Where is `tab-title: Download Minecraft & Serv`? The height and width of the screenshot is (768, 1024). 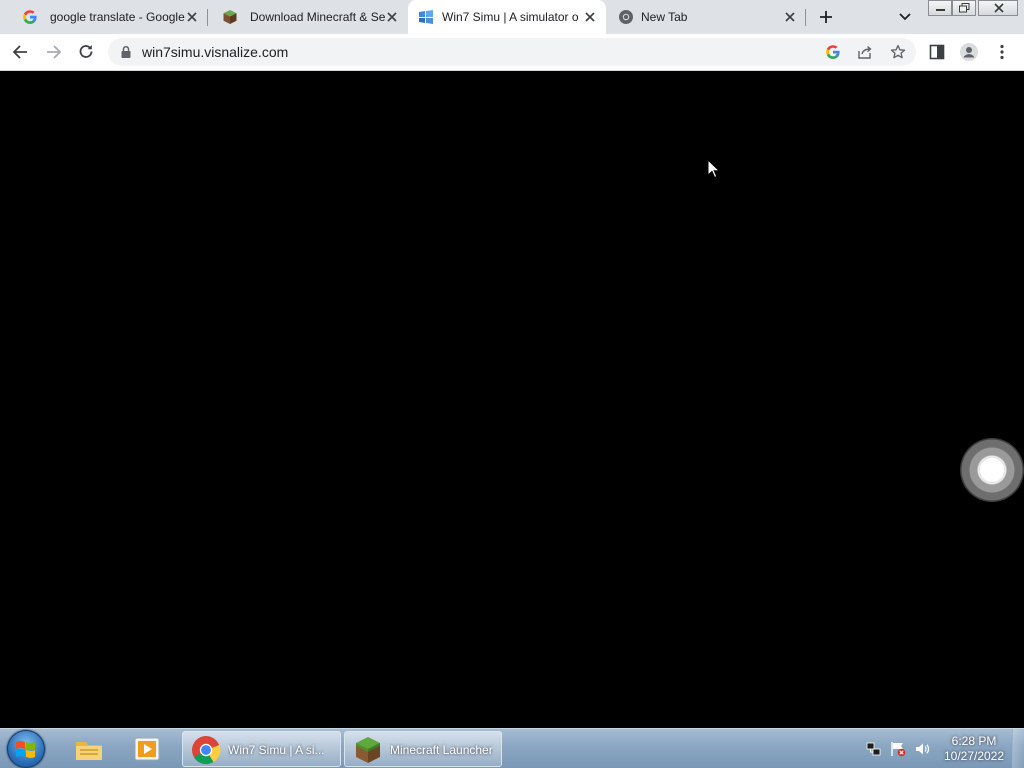
tab-title: Download Minecraft & Serv is located at coordinates (318, 17).